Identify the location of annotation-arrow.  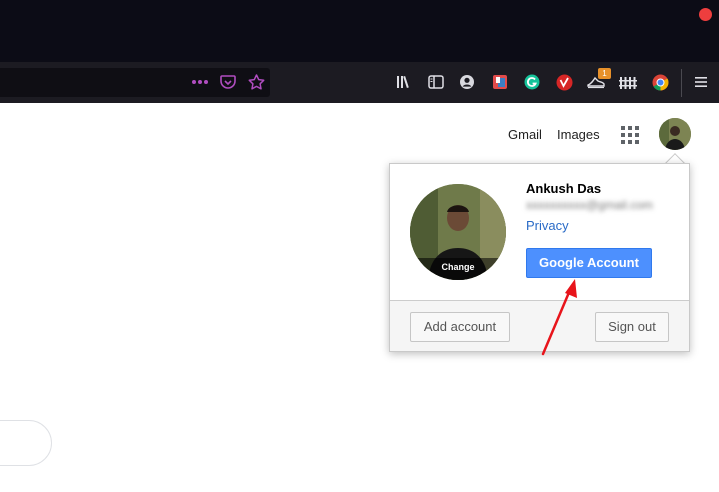
(559, 317).